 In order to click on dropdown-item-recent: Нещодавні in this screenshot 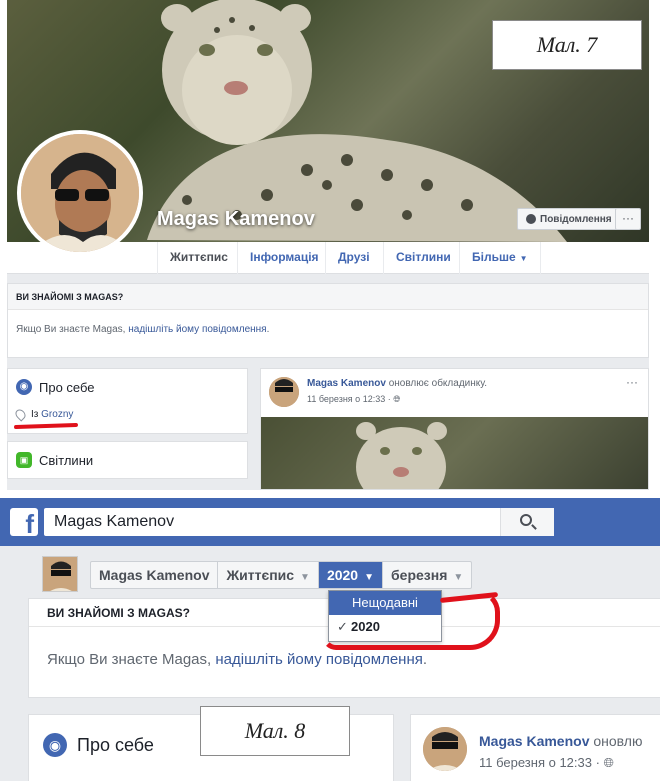, I will do `click(385, 603)`.